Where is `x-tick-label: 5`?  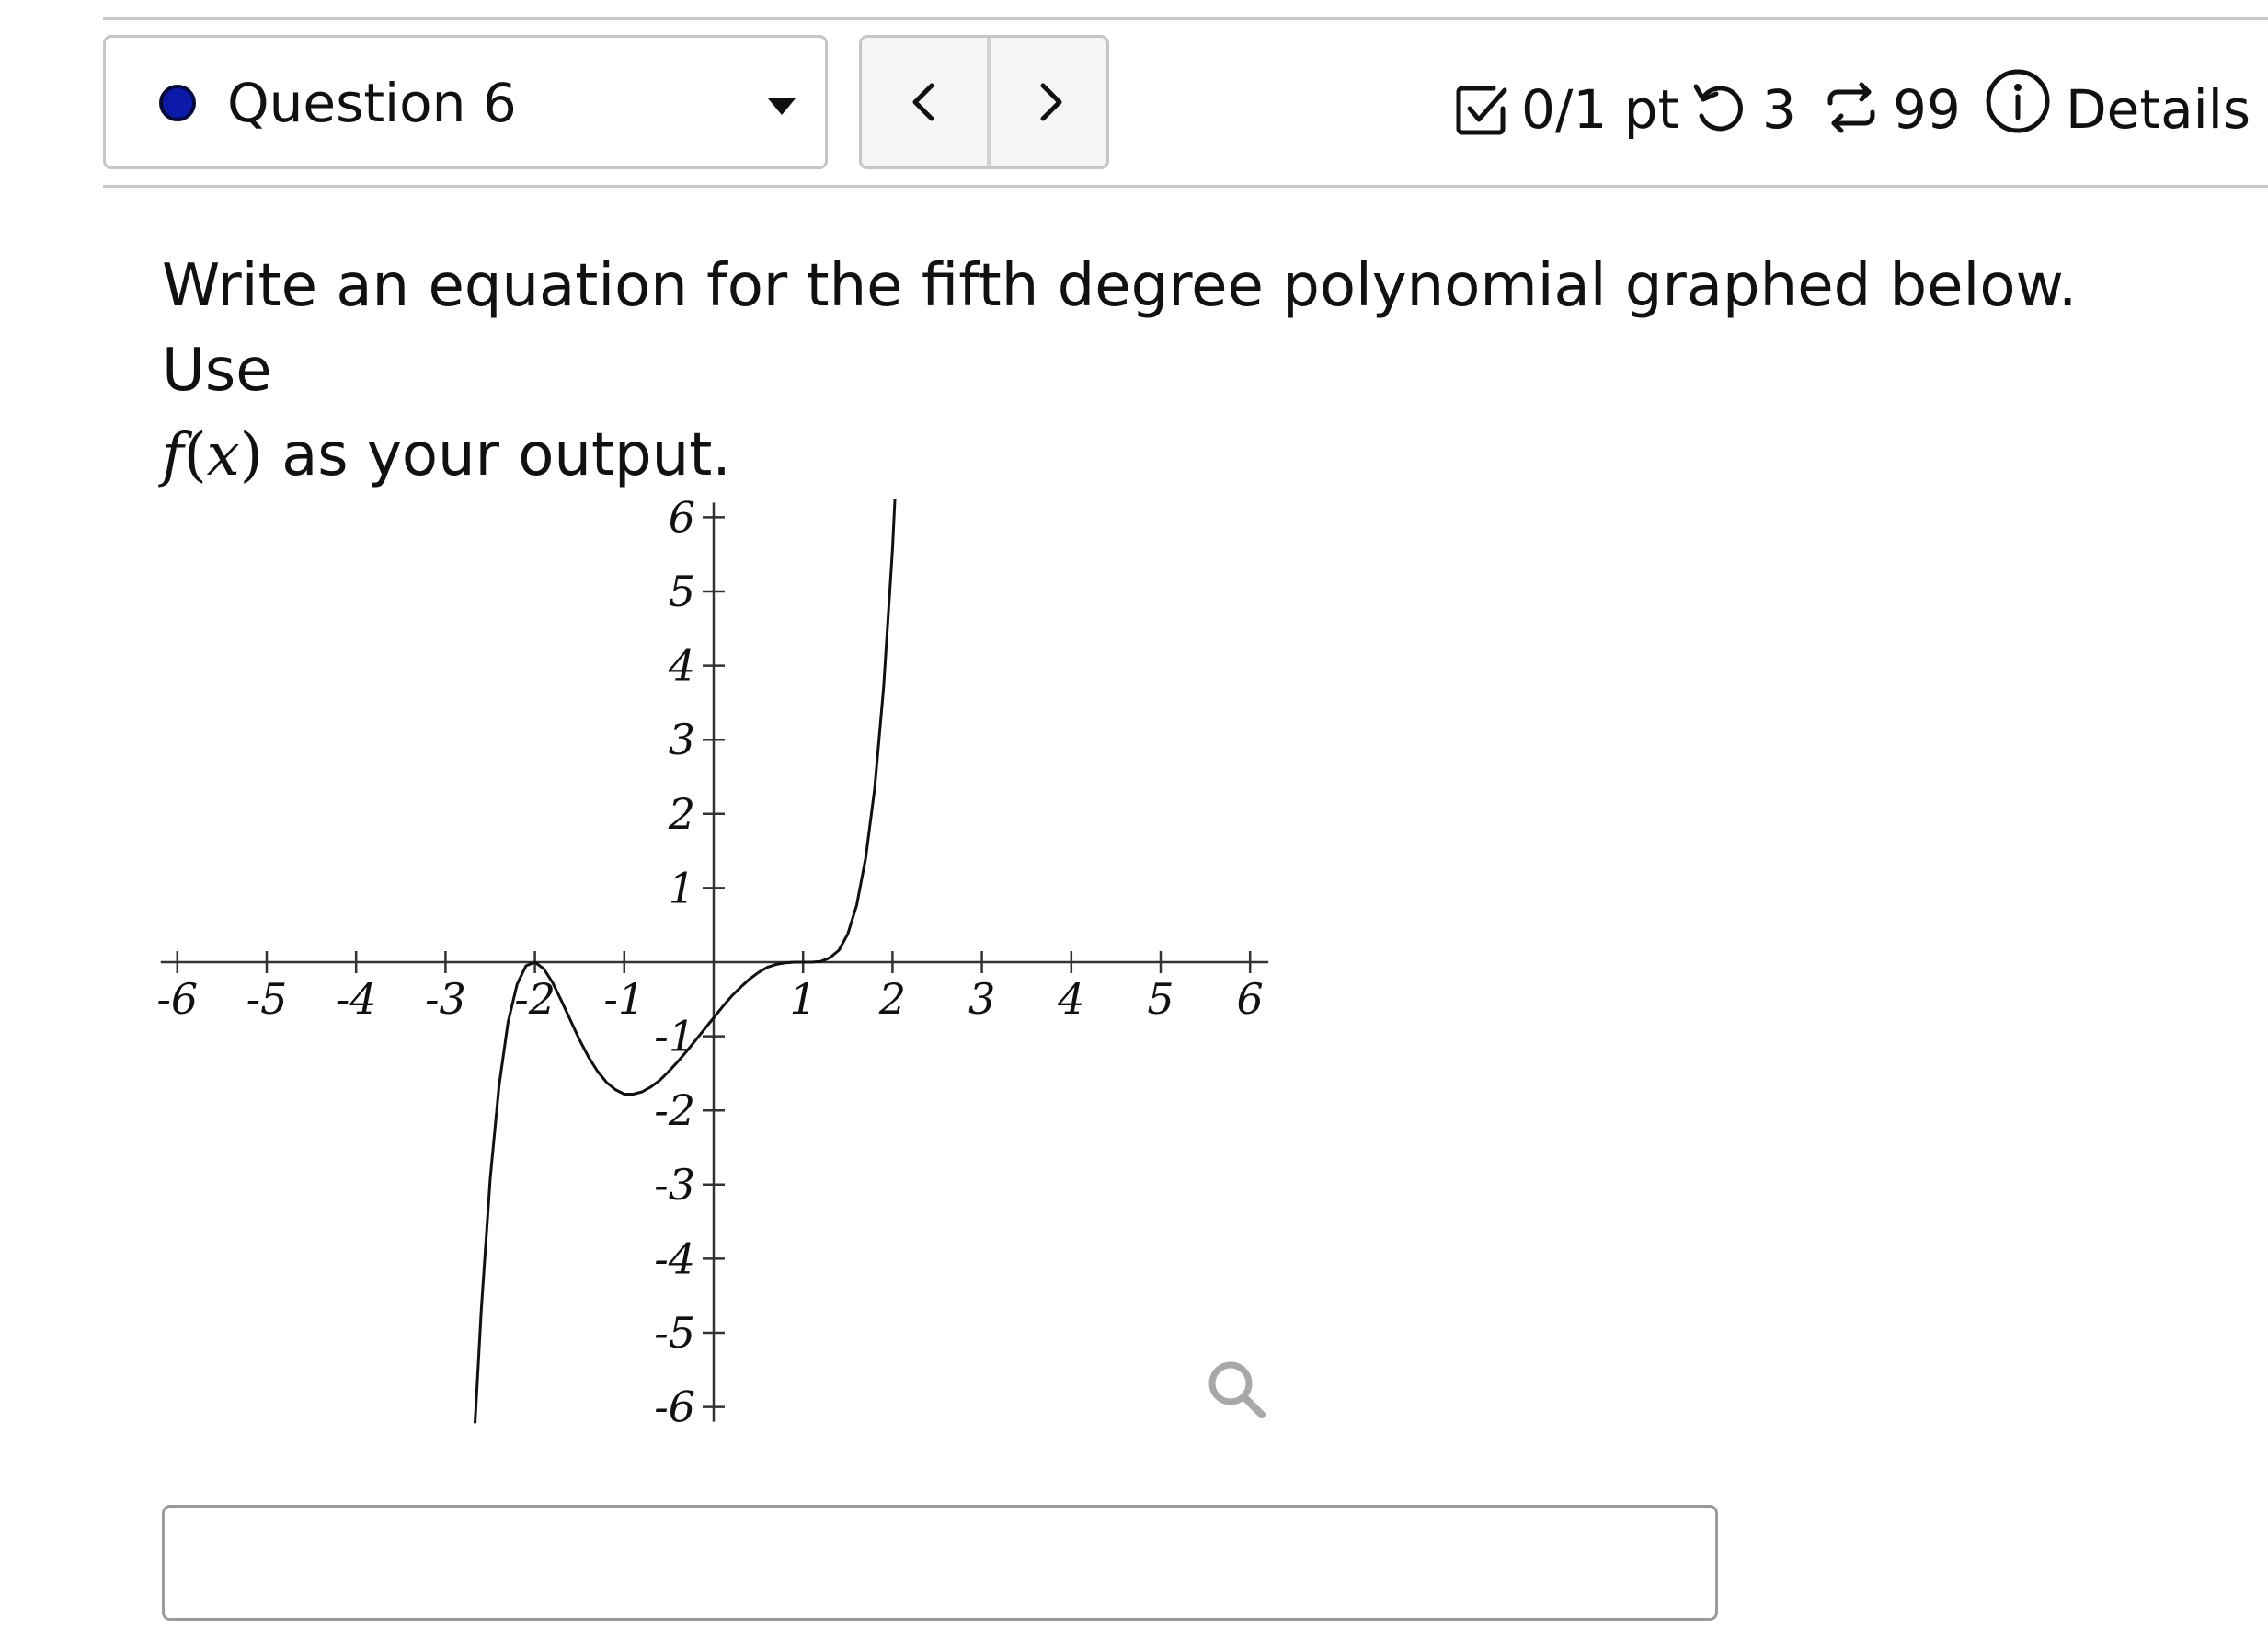
x-tick-label: 5 is located at coordinates (1160, 999).